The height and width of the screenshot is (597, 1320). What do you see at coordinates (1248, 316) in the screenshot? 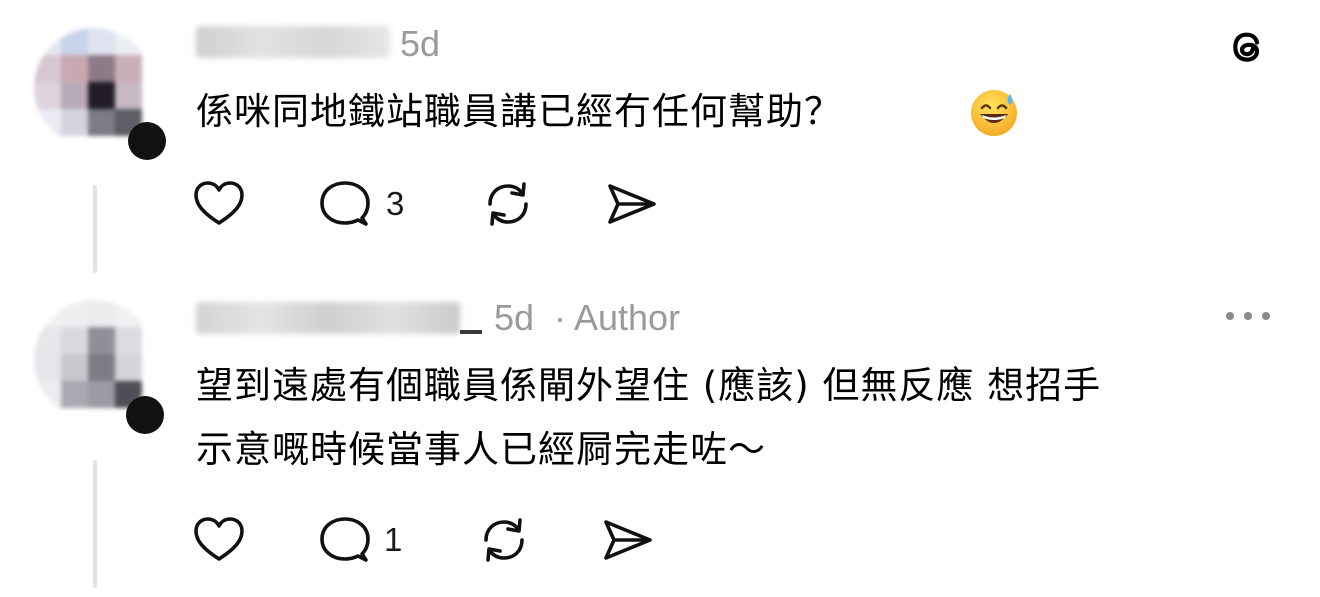
I see `more-options-icon` at bounding box center [1248, 316].